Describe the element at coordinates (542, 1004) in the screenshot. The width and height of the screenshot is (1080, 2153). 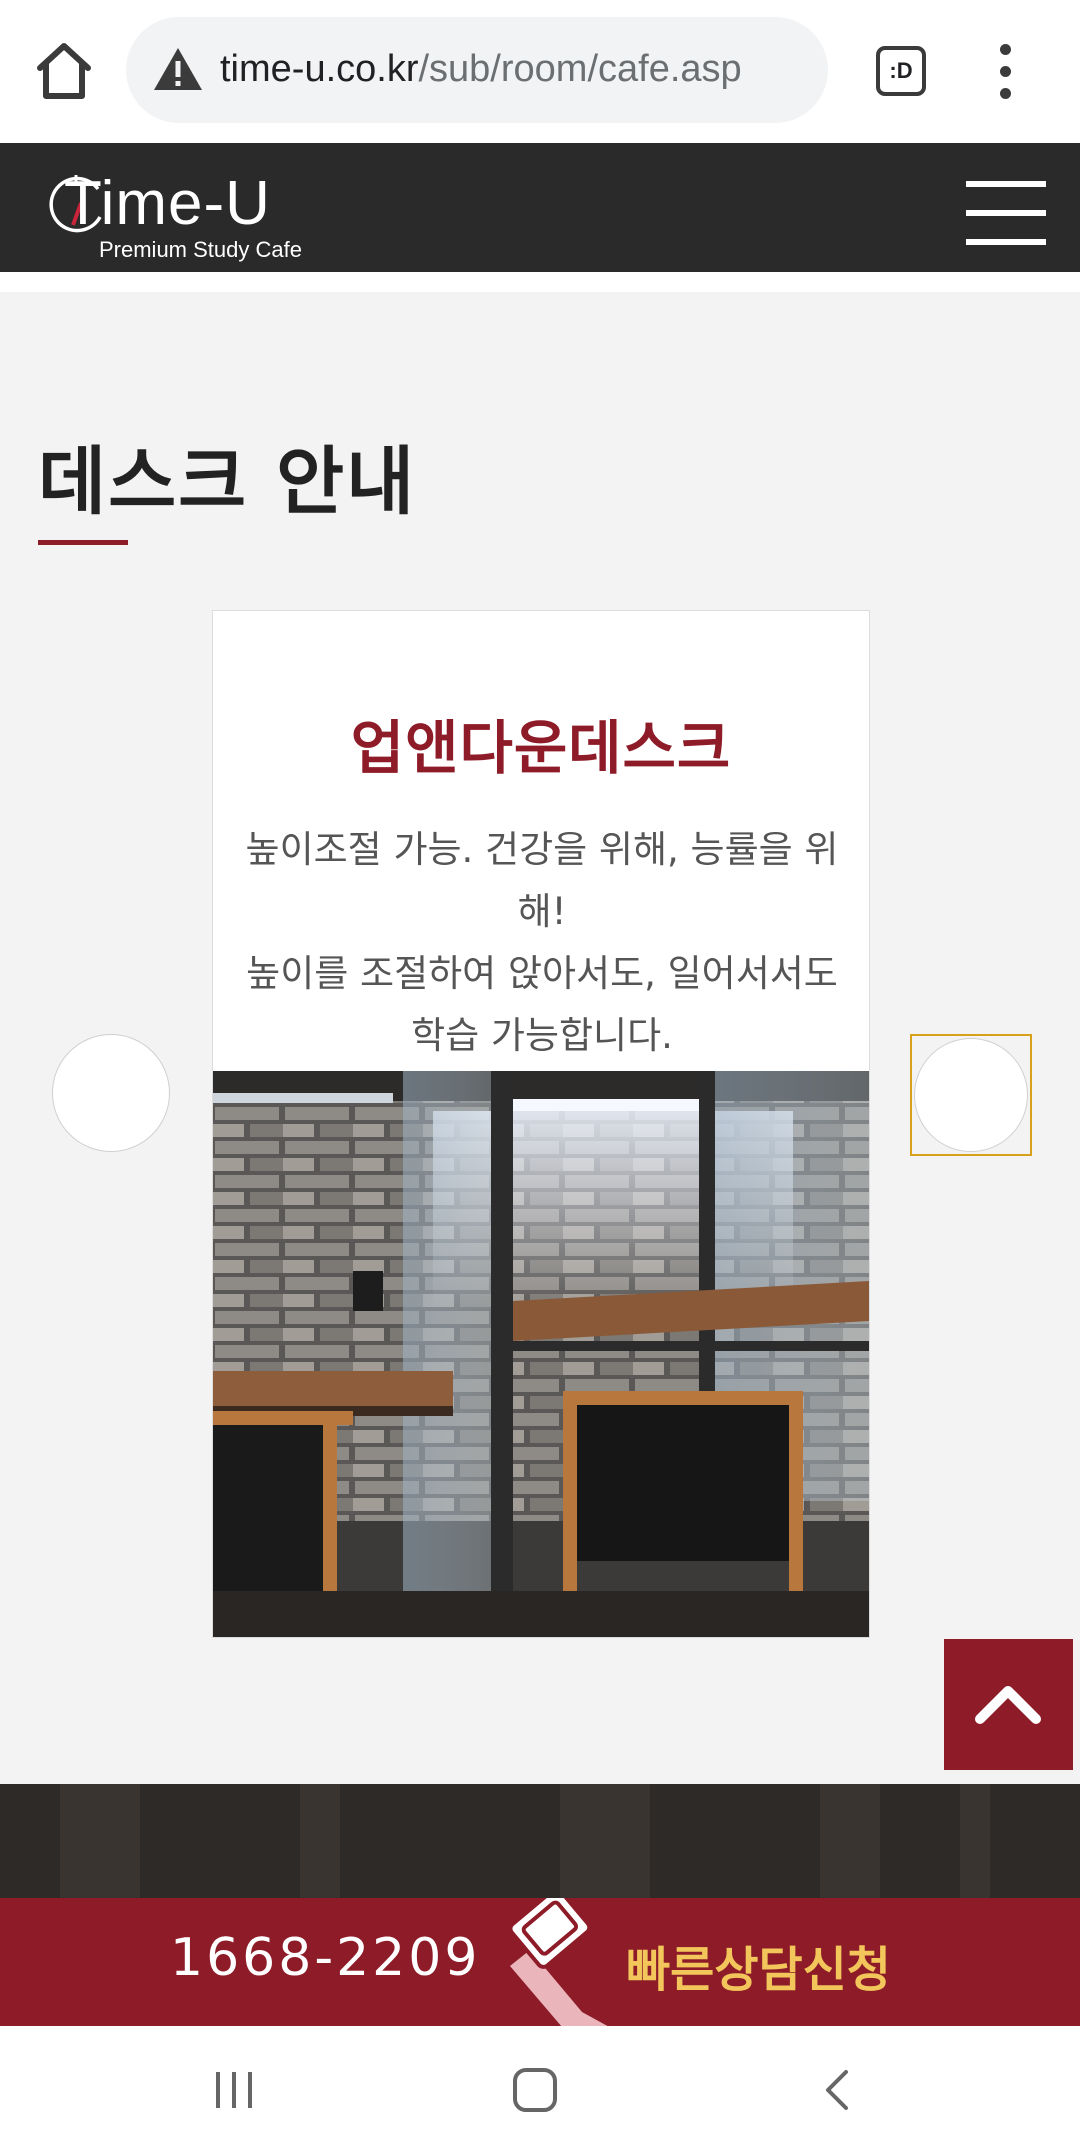
I see `desk-description-line: 높이를 조절하여 앉아서도, 일어서서도 학습 가능합니다.` at that location.